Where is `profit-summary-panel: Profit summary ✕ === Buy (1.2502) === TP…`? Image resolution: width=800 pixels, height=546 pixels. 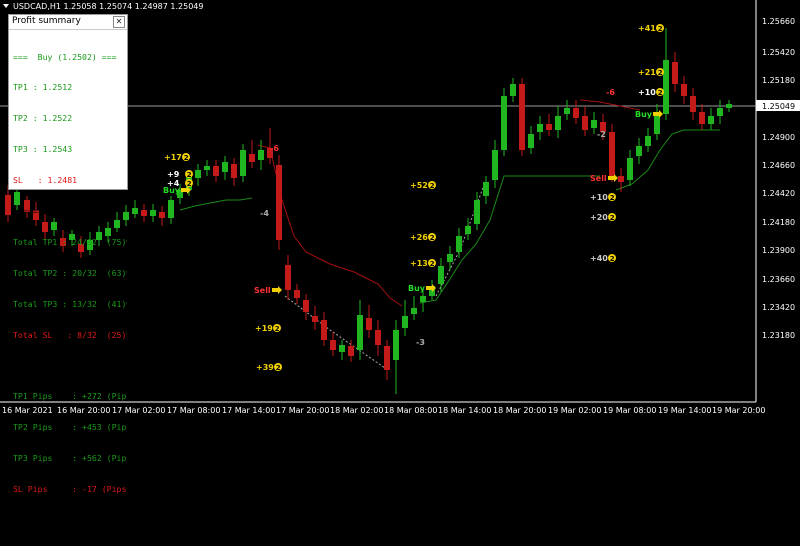 profit-summary-panel: Profit summary ✕ === Buy (1.2502) === TP… is located at coordinates (68, 269).